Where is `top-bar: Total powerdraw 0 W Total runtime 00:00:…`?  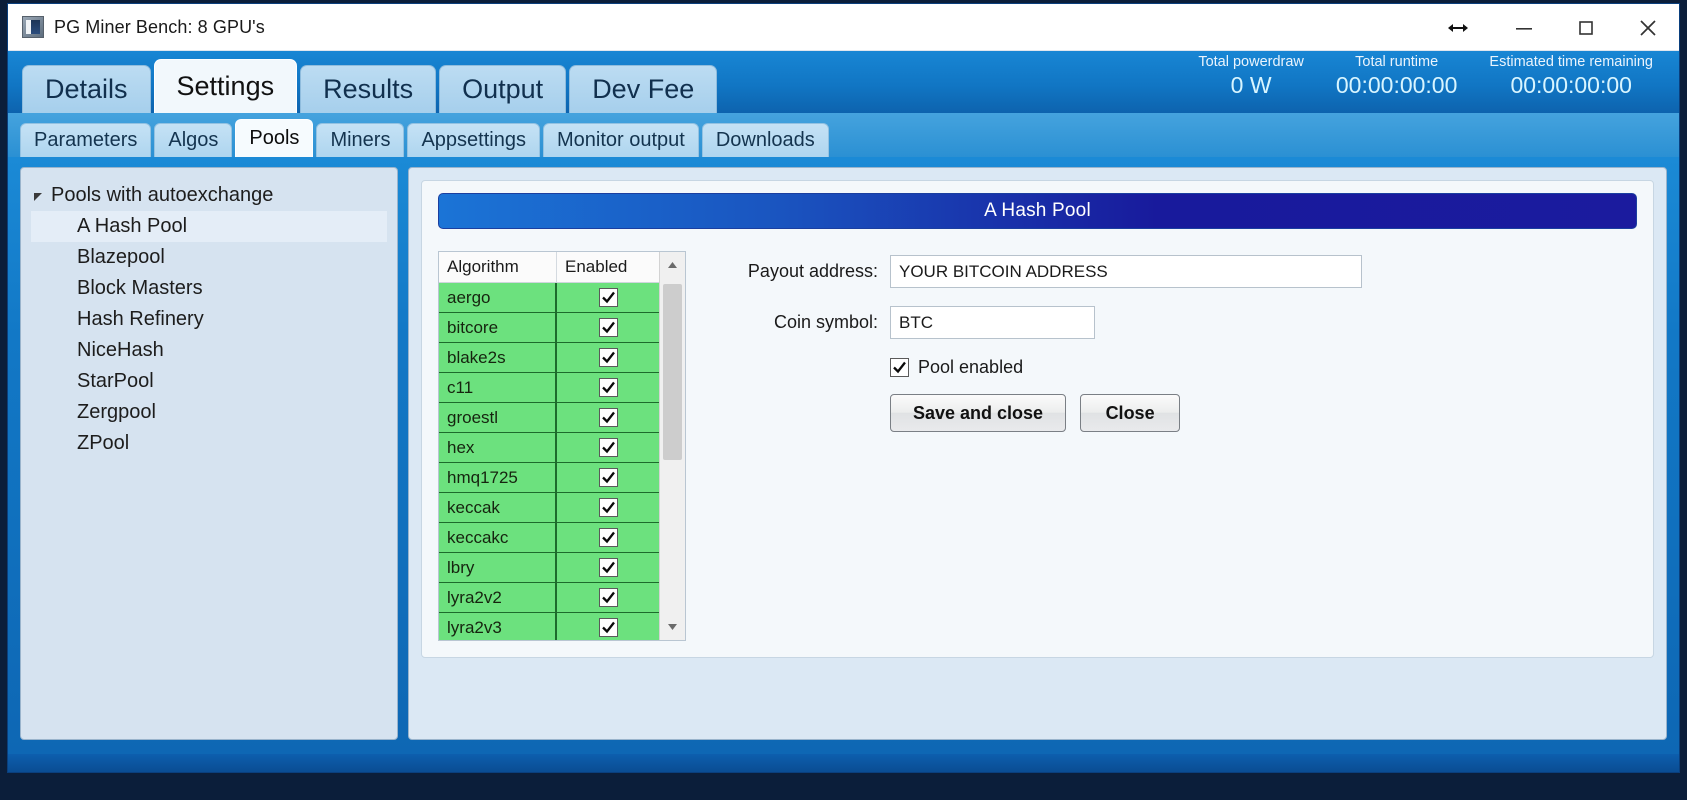 top-bar: Total powerdraw 0 W Total runtime 00:00:… is located at coordinates (843, 82).